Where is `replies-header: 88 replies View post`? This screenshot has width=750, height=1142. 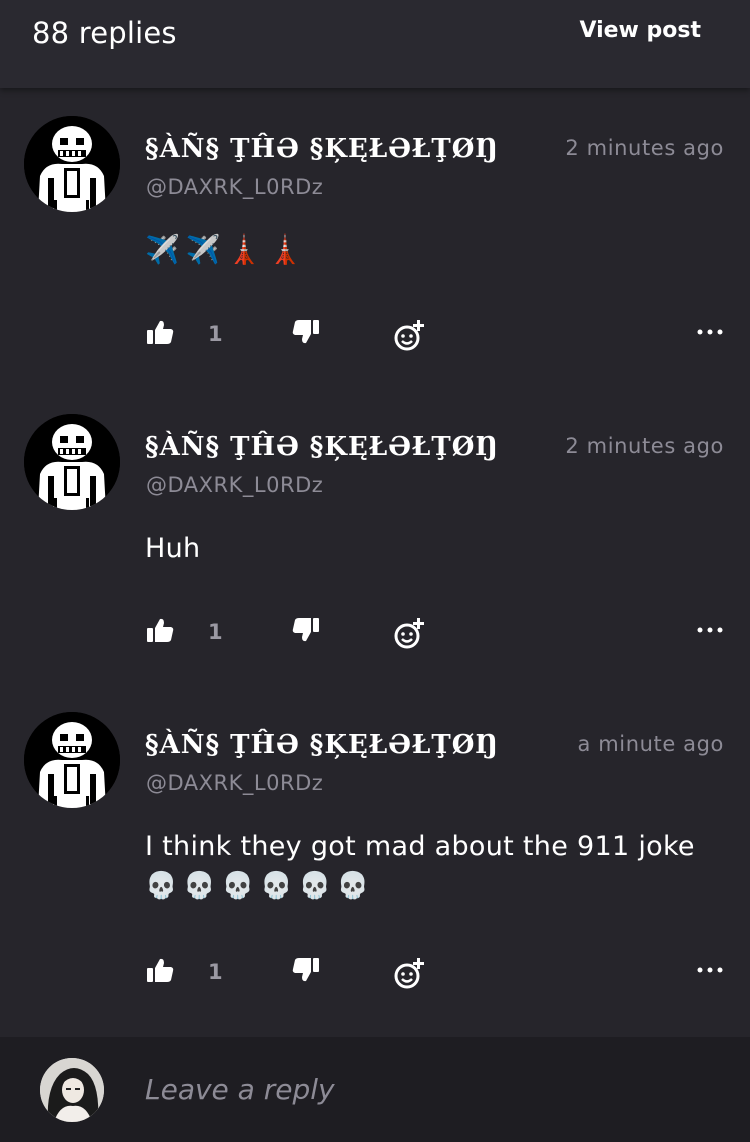
replies-header: 88 replies View post is located at coordinates (375, 44).